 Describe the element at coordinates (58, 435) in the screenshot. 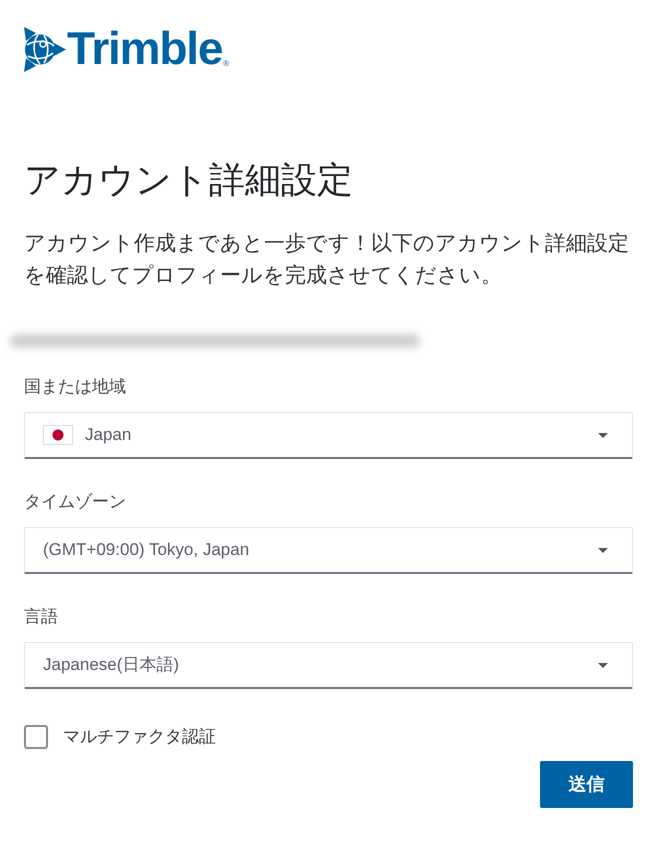

I see `flag-icon` at that location.